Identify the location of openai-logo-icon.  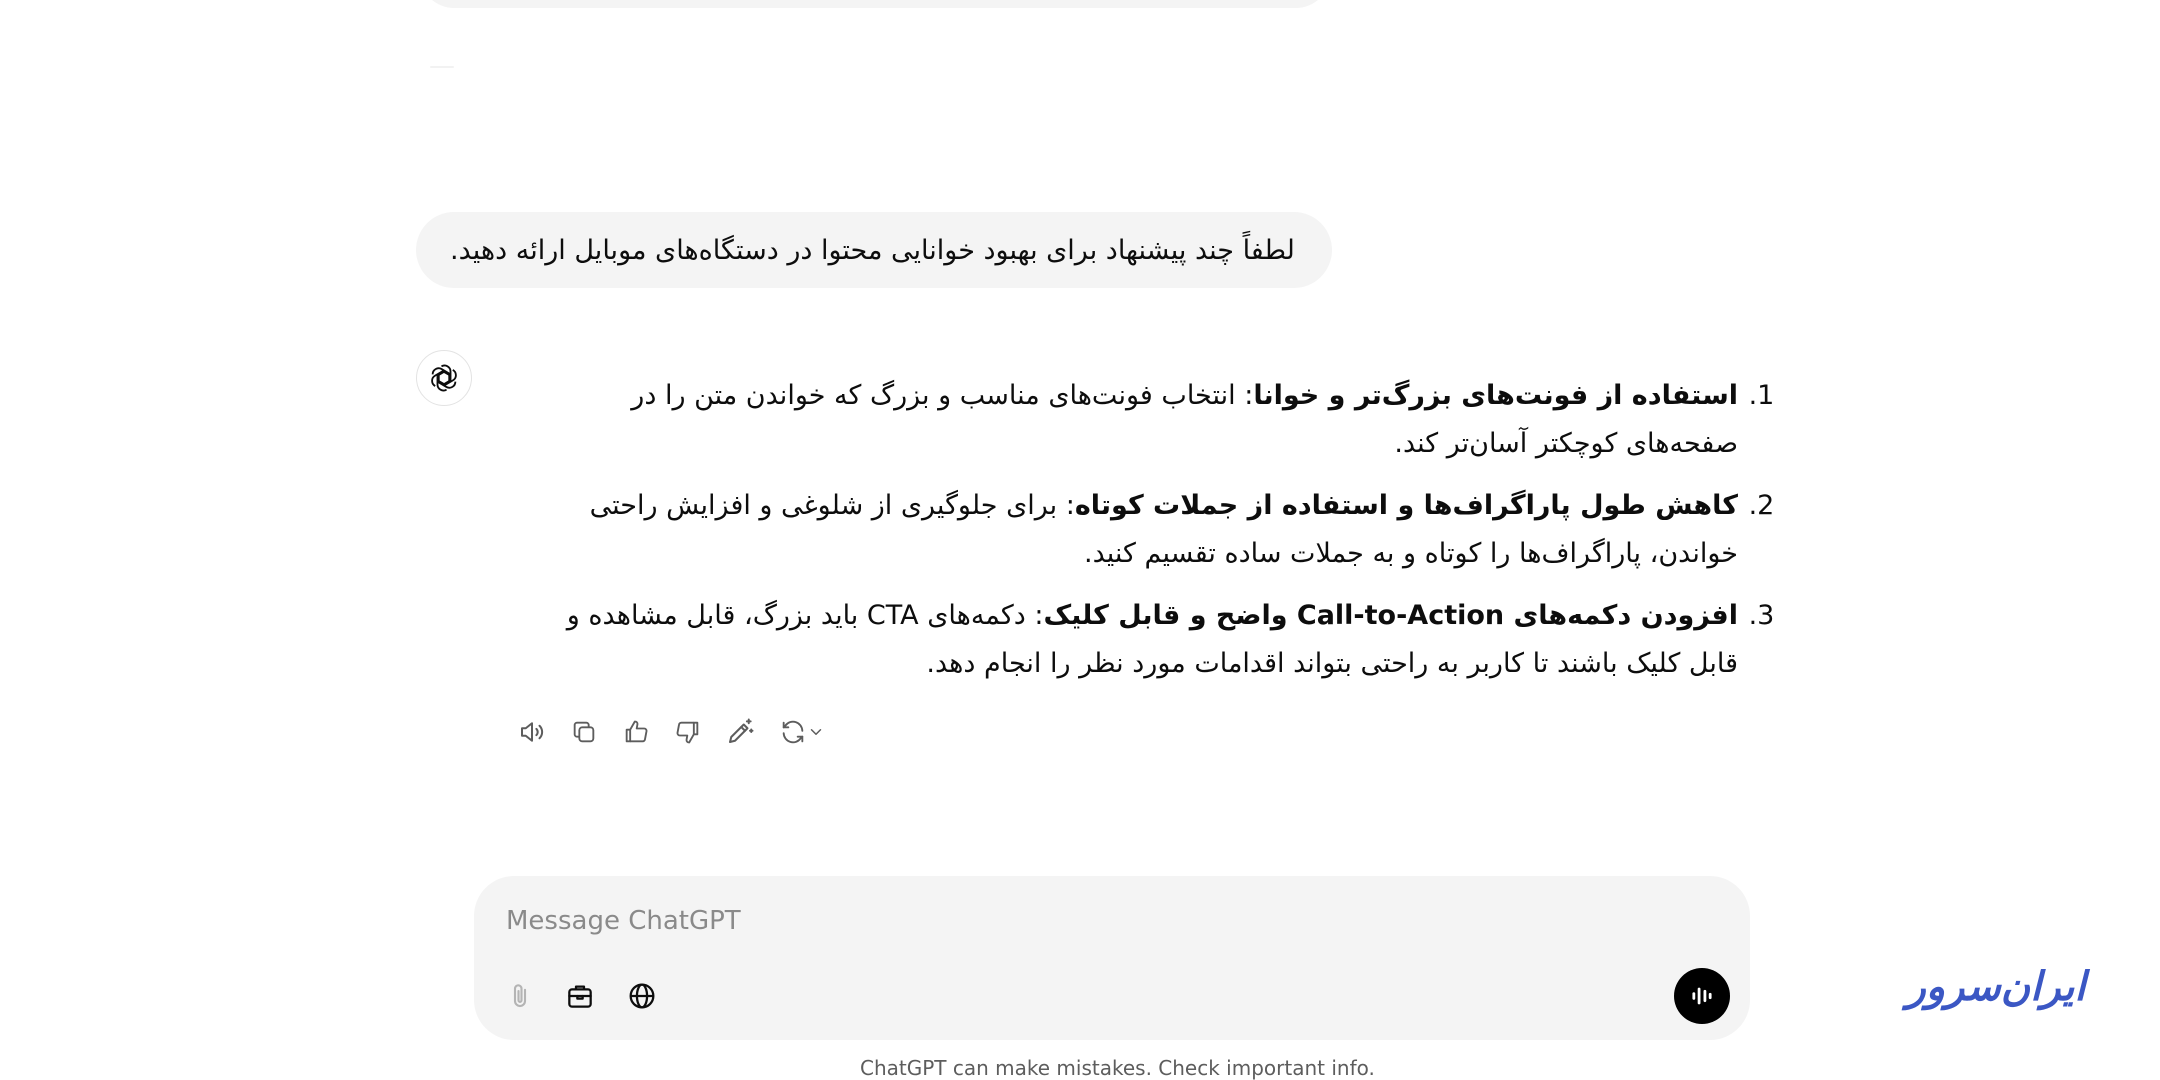
(444, 378).